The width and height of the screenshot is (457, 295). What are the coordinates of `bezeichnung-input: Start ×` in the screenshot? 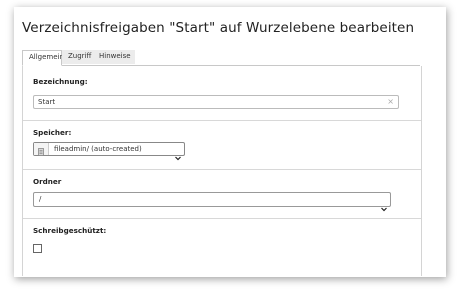 It's located at (216, 102).